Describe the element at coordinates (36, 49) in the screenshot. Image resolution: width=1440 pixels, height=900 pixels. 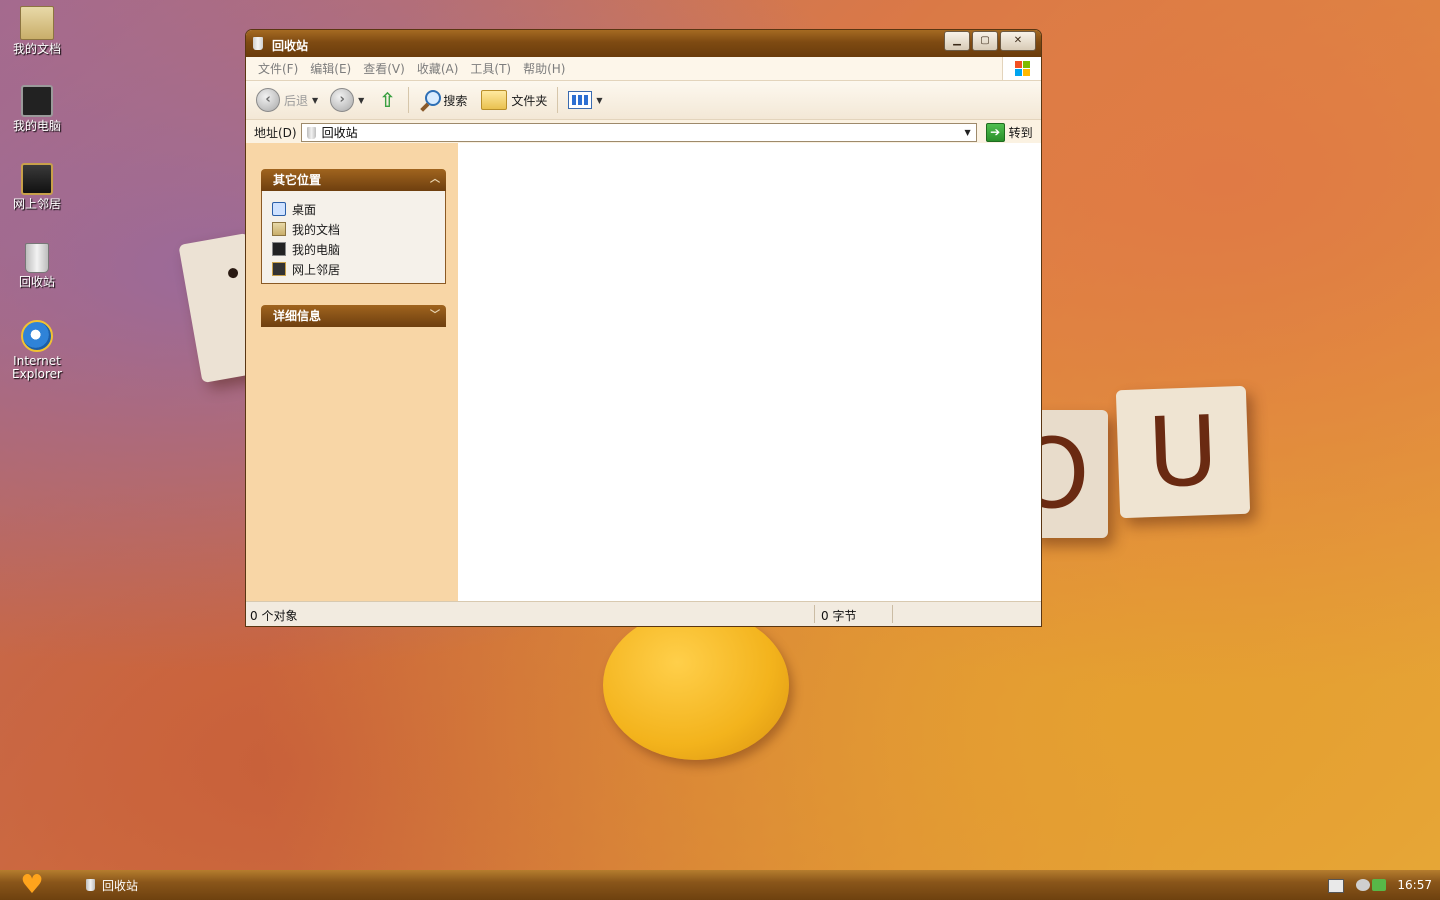
I see `desktop-icon-label: 我的文档` at that location.